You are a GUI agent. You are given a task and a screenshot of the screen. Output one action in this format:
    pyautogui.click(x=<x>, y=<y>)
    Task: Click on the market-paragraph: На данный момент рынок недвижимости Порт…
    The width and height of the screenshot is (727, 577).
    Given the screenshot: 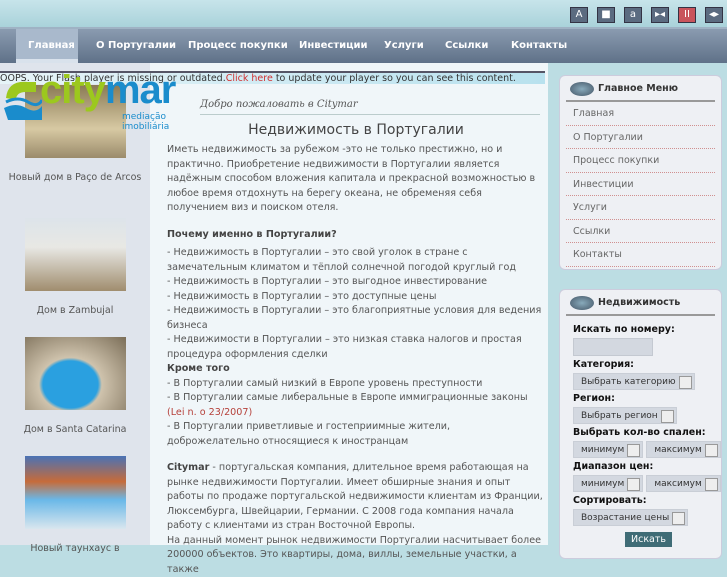 What is the action you would take?
    pyautogui.click(x=356, y=555)
    